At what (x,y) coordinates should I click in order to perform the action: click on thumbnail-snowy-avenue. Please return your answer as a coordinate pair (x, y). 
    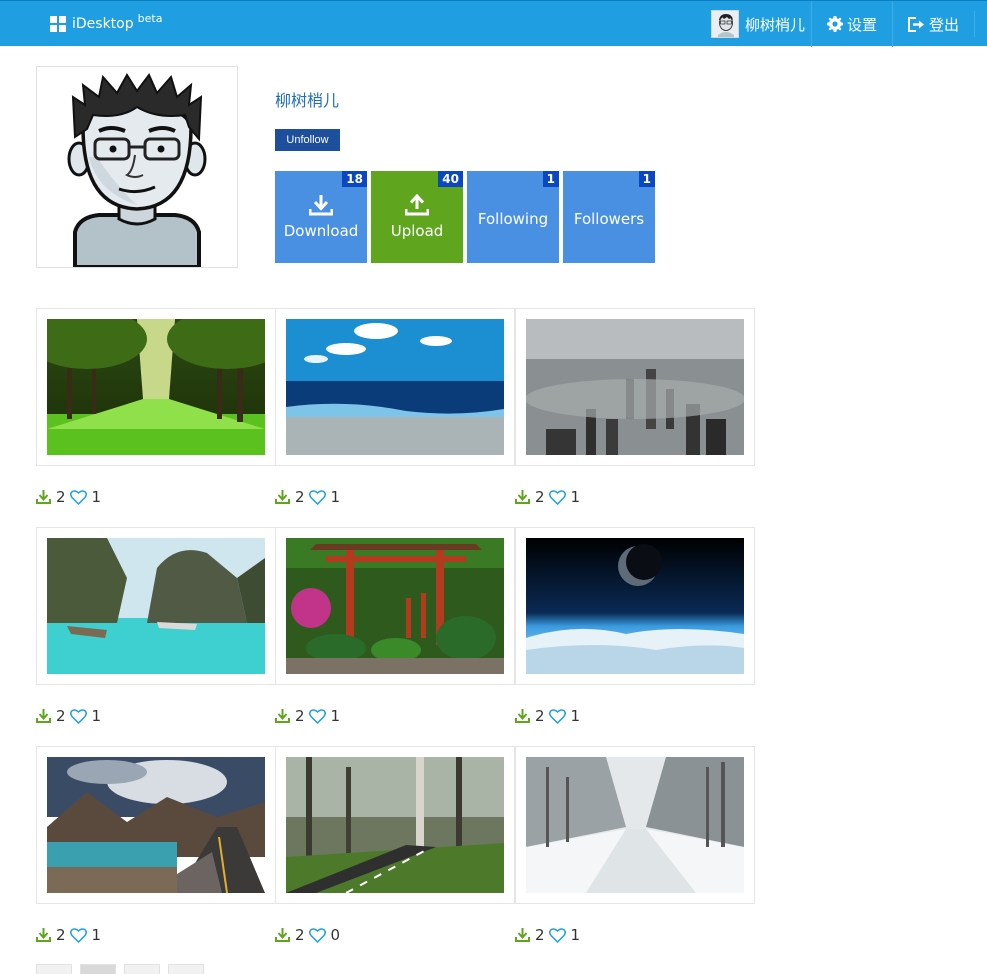
    Looking at the image, I should click on (635, 825).